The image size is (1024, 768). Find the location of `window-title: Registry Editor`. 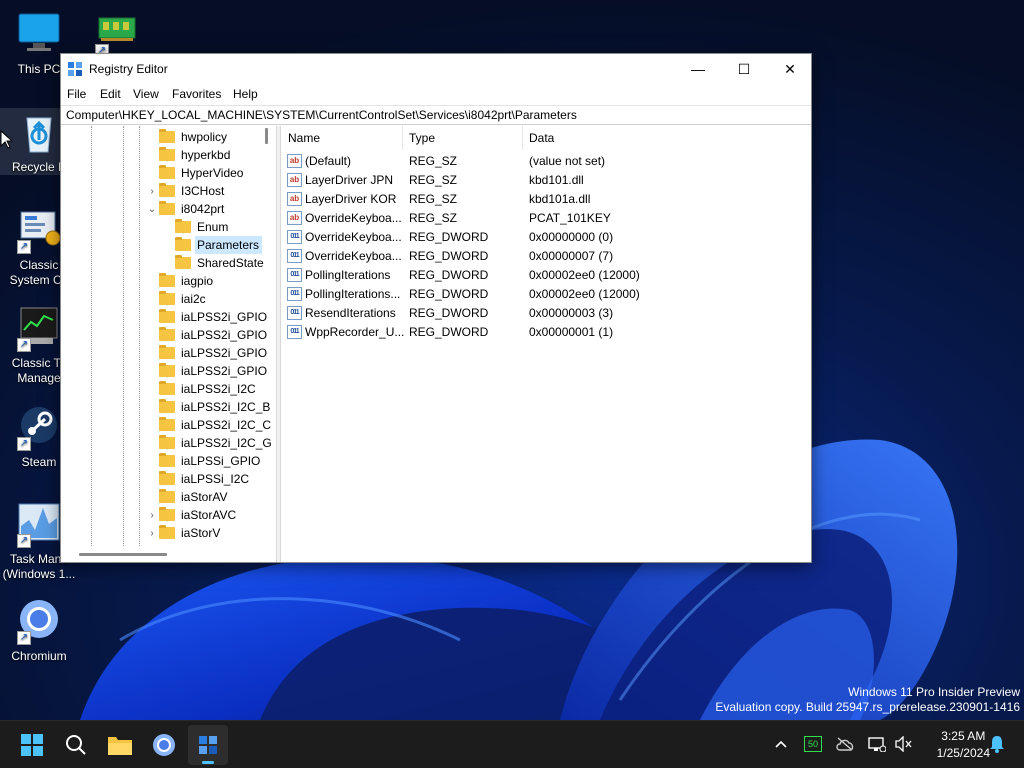

window-title: Registry Editor is located at coordinates (128, 69).